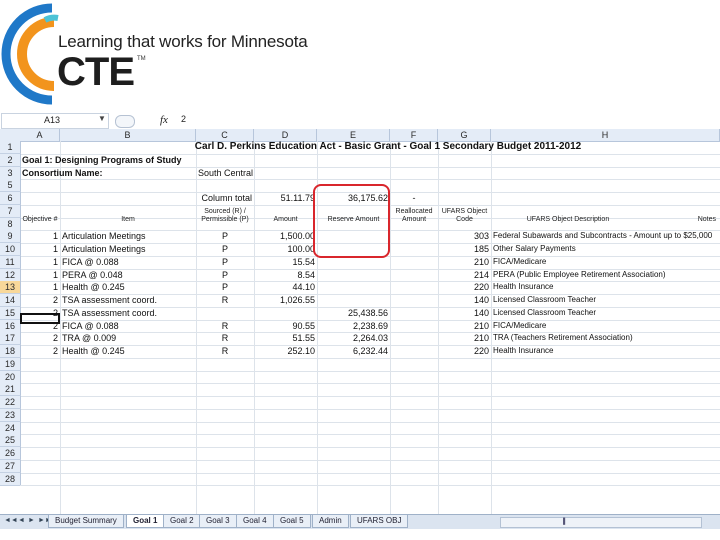  What do you see at coordinates (21, 520) in the screenshot?
I see `prev-sheet-icon: ◄` at bounding box center [21, 520].